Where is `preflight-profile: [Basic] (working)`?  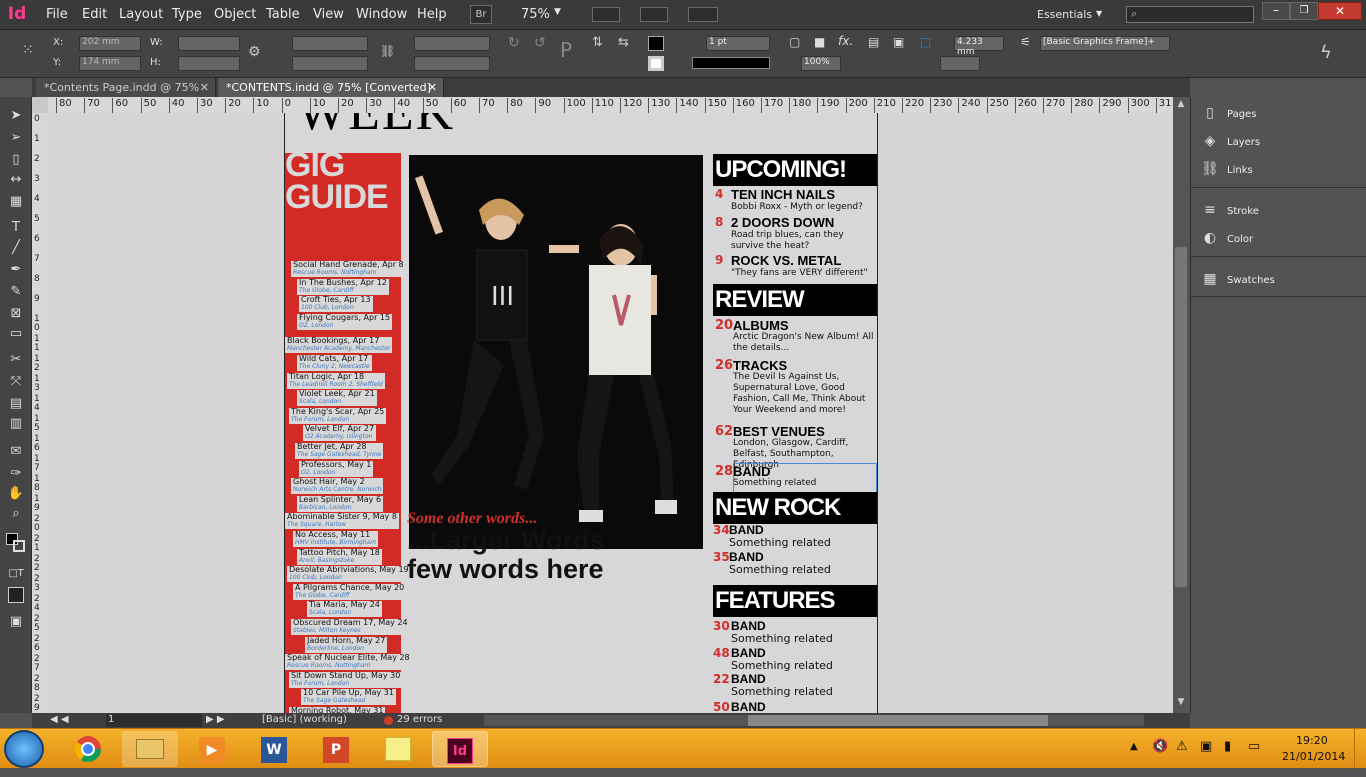
preflight-profile: [Basic] (working) is located at coordinates (304, 719).